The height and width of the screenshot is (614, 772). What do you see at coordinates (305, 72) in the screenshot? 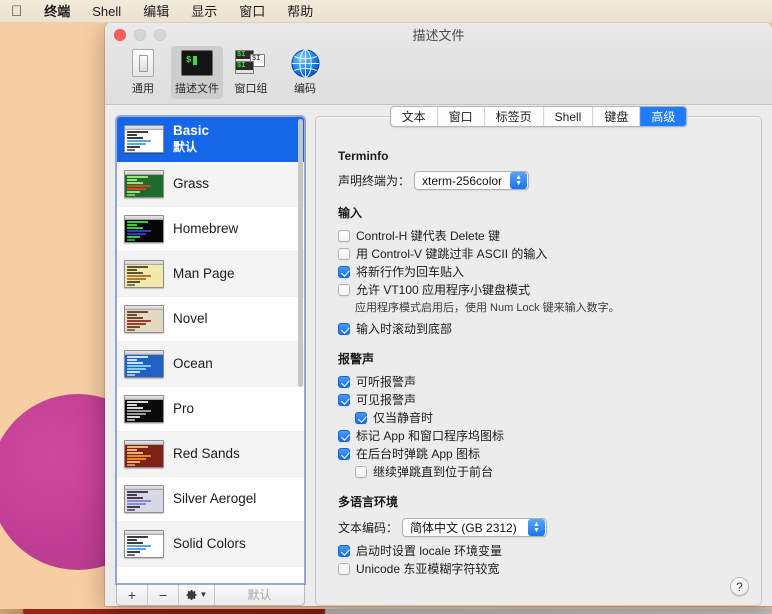
I see `toolbar-item-encodings: 编码` at bounding box center [305, 72].